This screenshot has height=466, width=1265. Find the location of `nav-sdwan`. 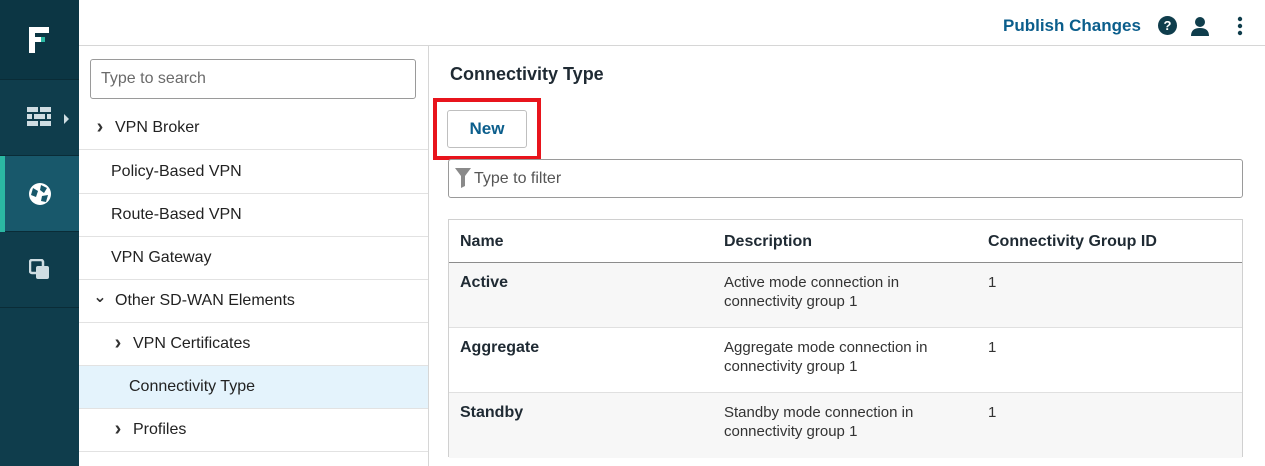

nav-sdwan is located at coordinates (39, 194).